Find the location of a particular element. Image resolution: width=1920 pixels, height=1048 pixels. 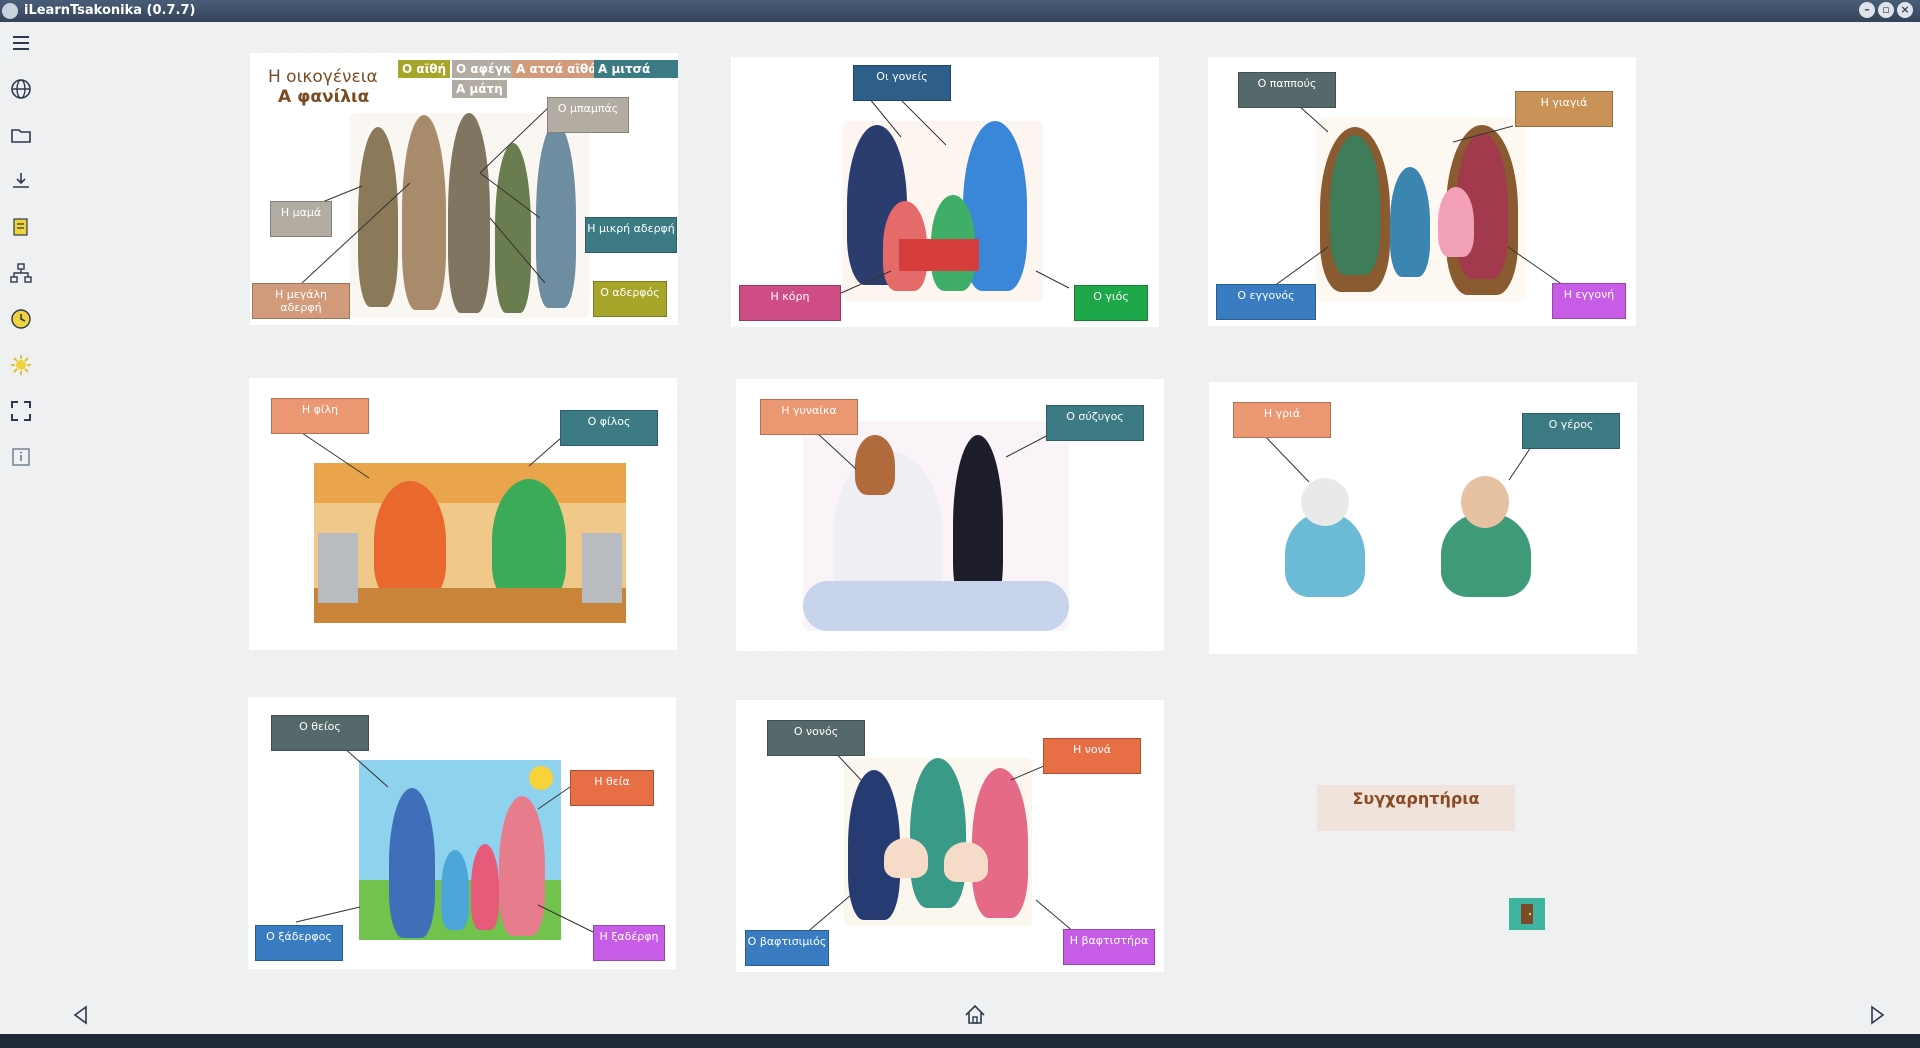

family-subtitle: Α φανίλια is located at coordinates (324, 97).